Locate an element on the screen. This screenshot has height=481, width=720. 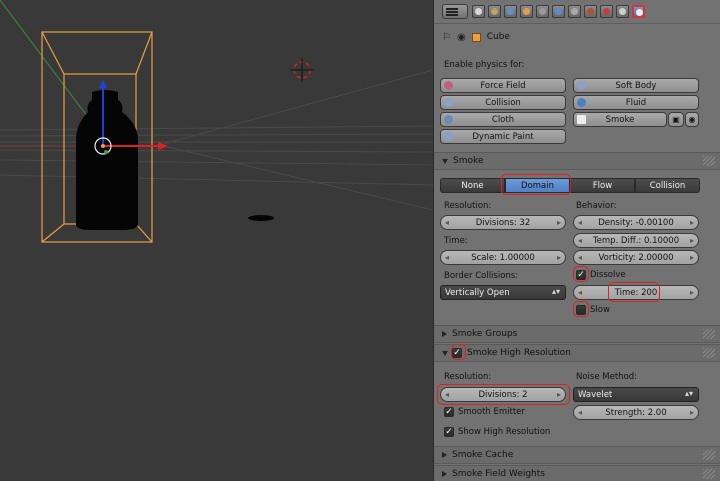
smooth-emitter-checkbox: ✓ is located at coordinates (449, 412).